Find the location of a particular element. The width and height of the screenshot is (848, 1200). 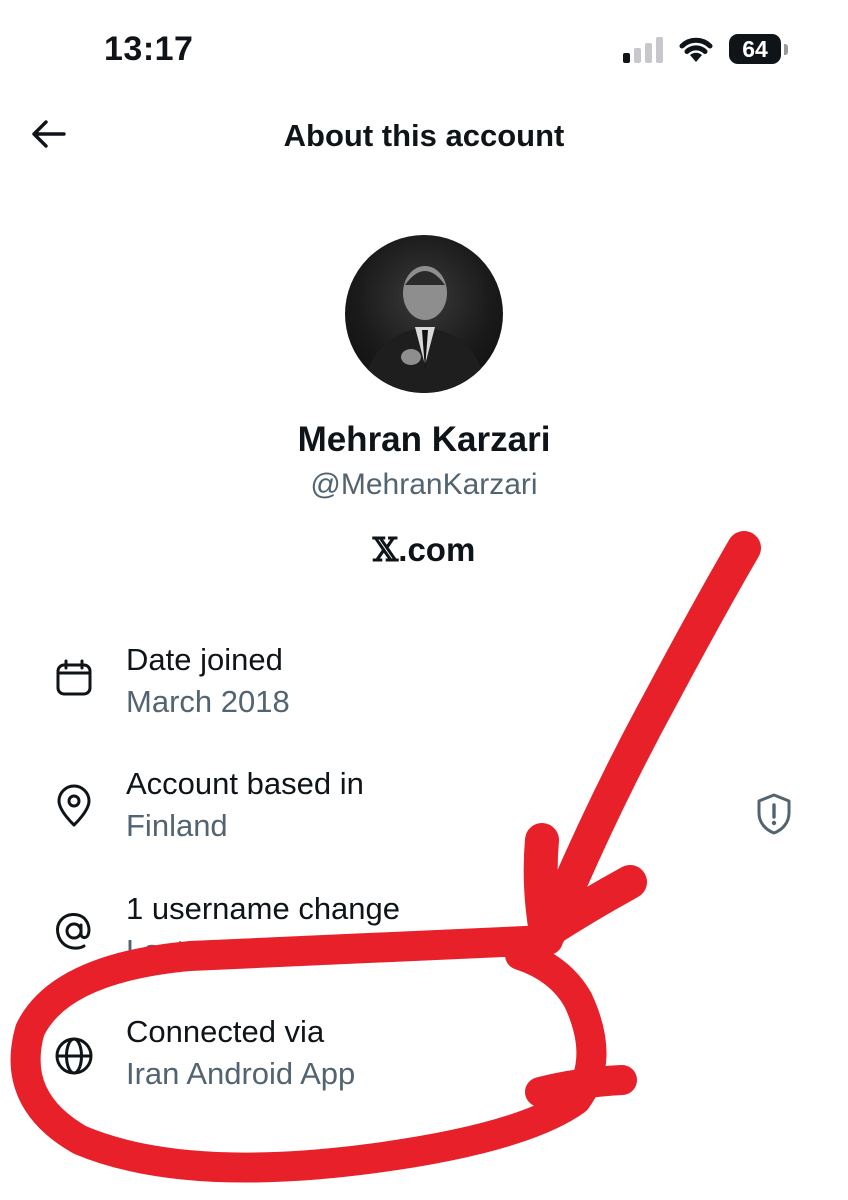

battery-indicator: 64 is located at coordinates (758, 49).